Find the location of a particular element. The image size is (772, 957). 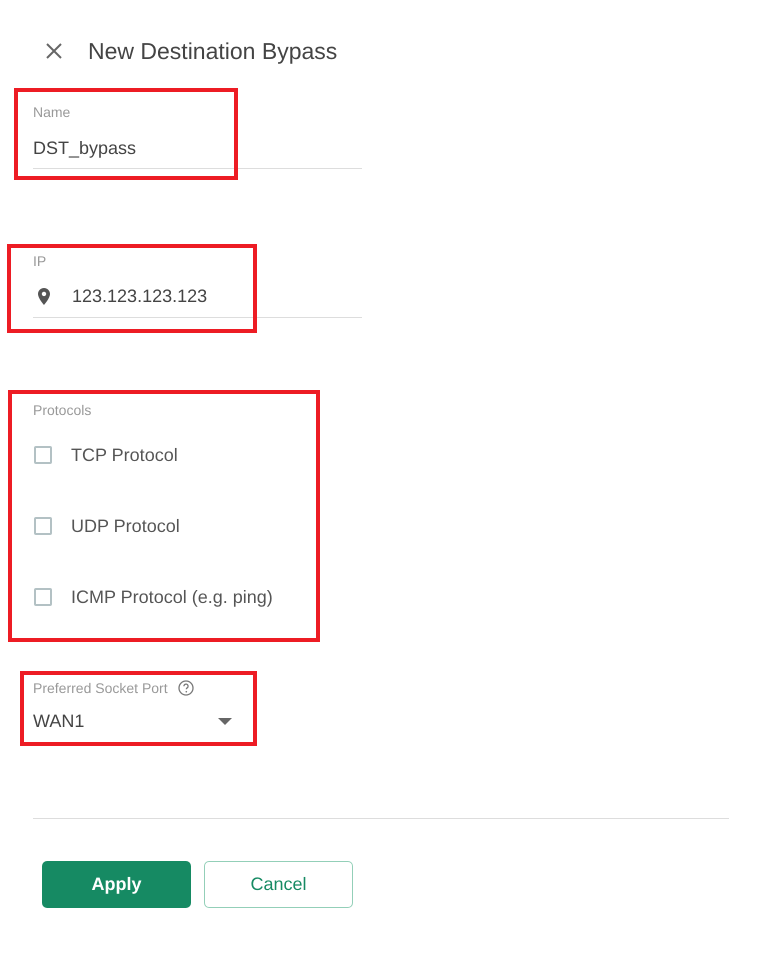

help-icon is located at coordinates (186, 688).